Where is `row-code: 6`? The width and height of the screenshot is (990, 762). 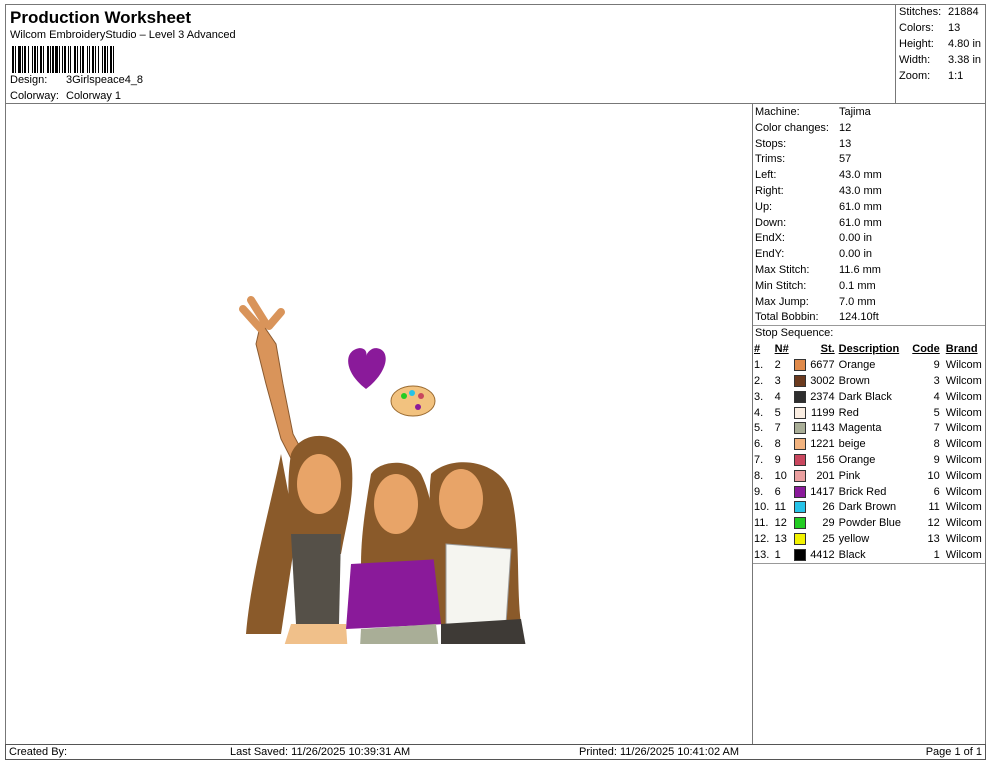
row-code: 6 is located at coordinates (936, 491).